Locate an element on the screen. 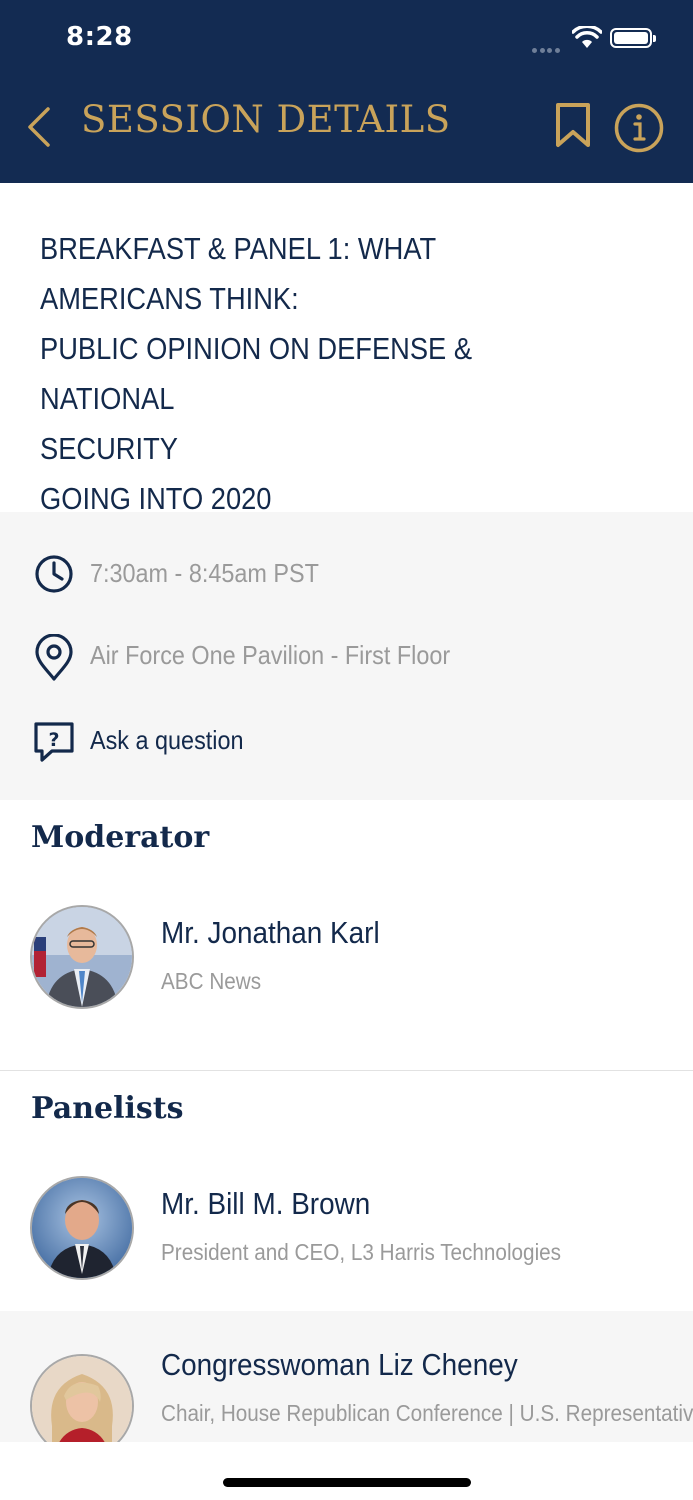 This screenshot has width=693, height=1500. home-indicator-area is located at coordinates (346, 1471).